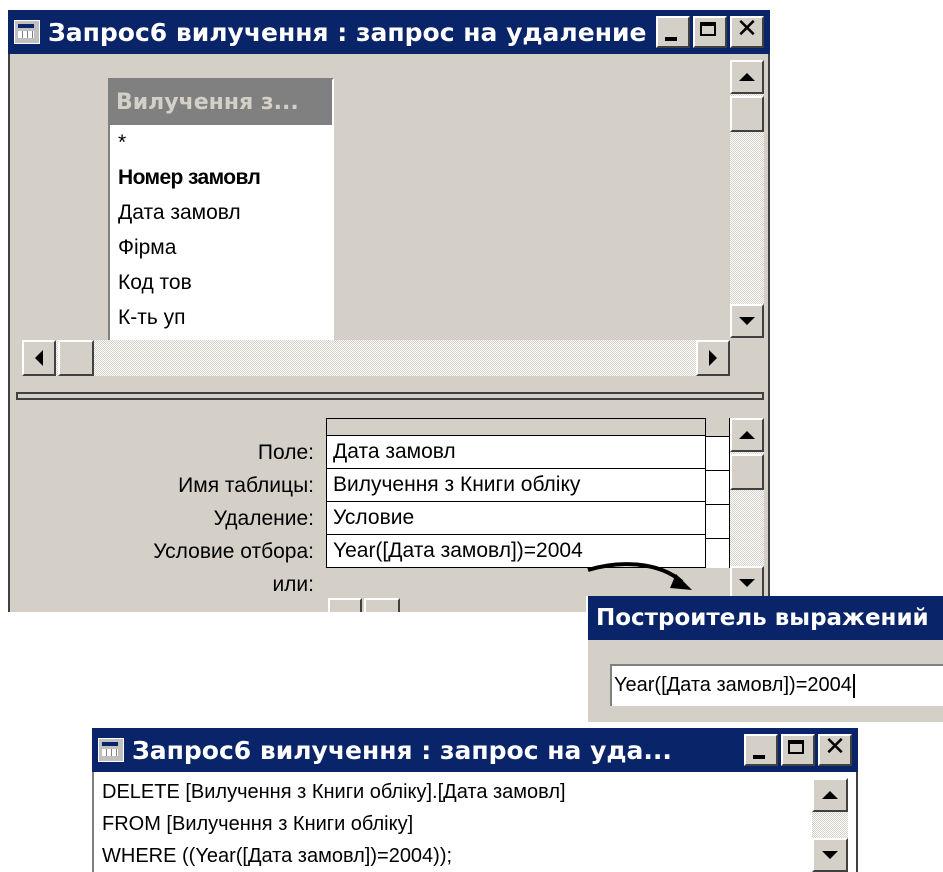 Image resolution: width=943 pixels, height=872 pixels. Describe the element at coordinates (221, 177) in the screenshot. I see `field-item: Номер замовл` at that location.